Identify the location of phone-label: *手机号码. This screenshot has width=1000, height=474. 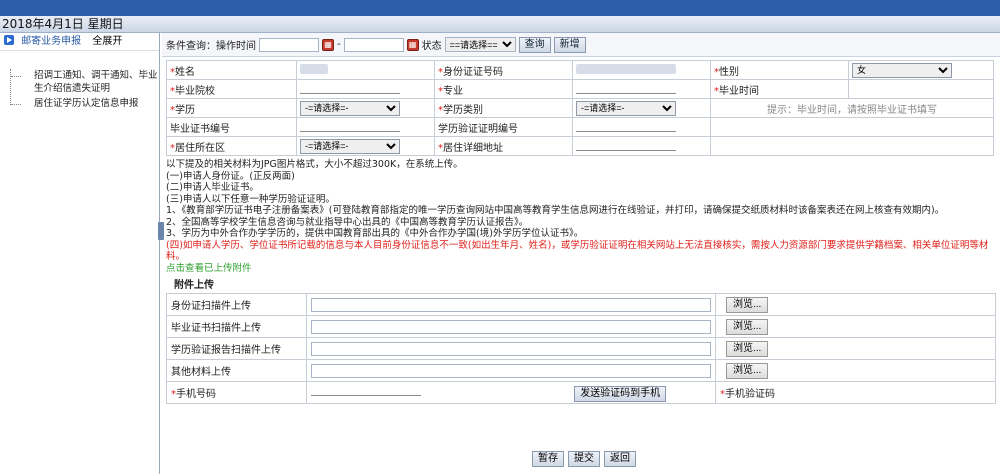
(236, 392).